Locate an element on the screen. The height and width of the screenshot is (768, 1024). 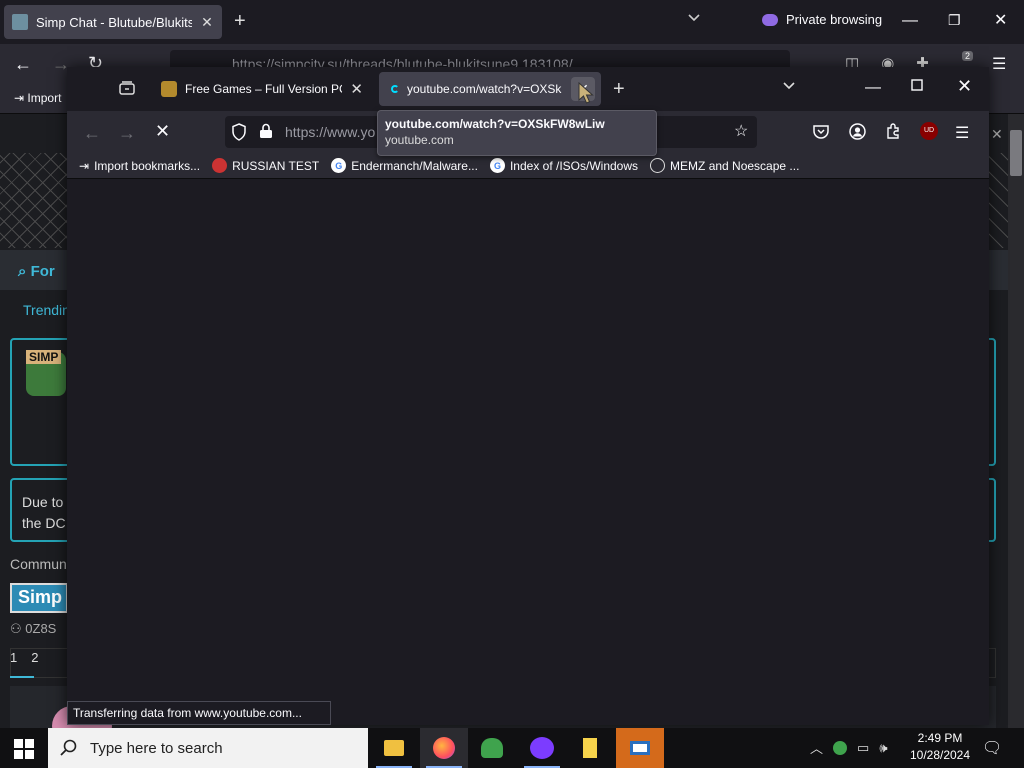
nav-forums-link: ⌕ For is located at coordinates (36, 271).